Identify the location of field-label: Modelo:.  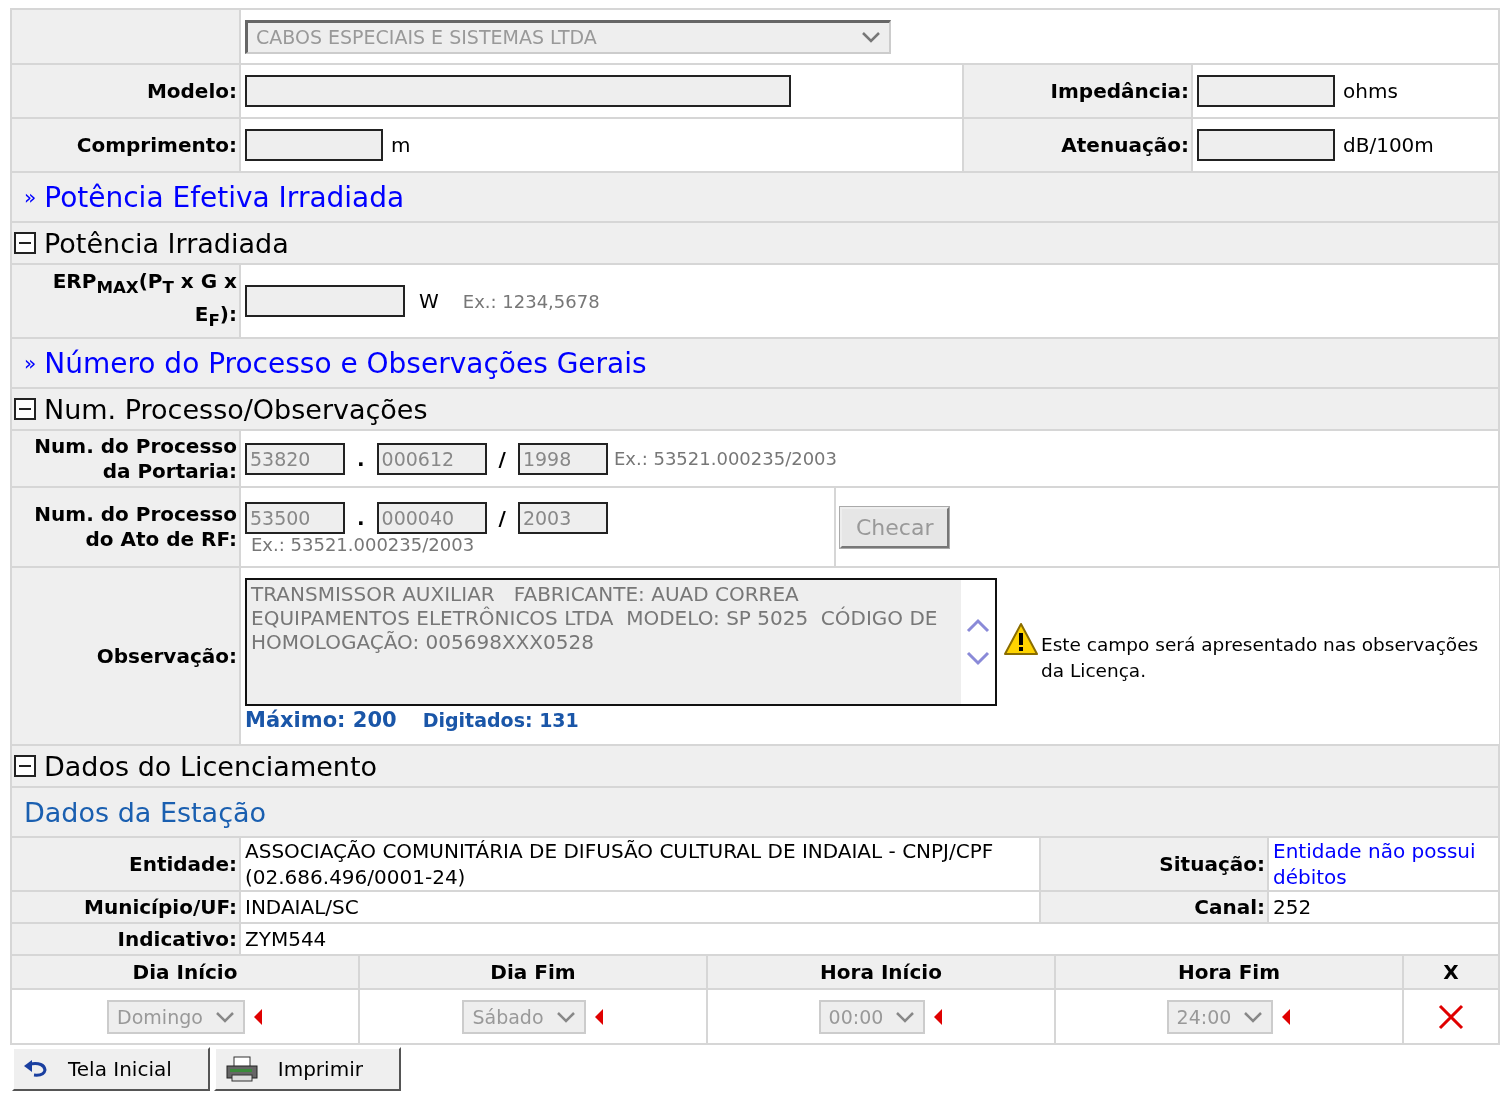
(125, 91).